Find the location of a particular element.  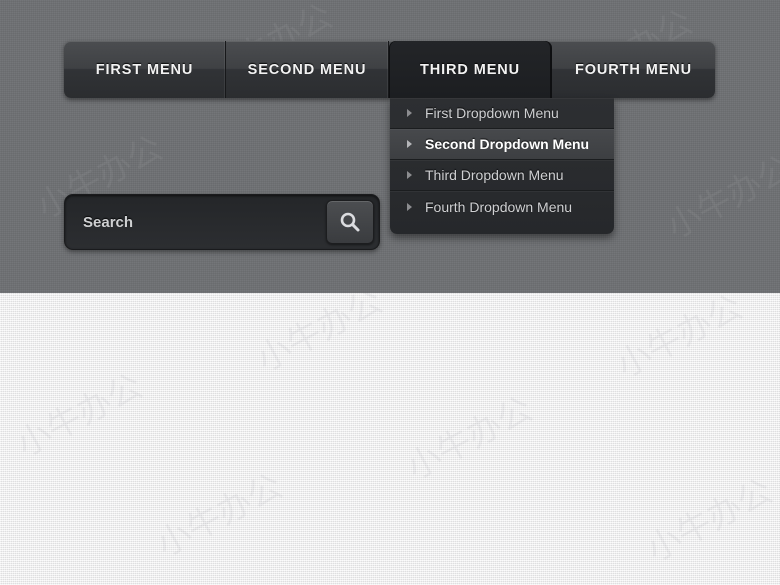

dropdown-item-second: Second Dropdown Menu is located at coordinates (502, 144).